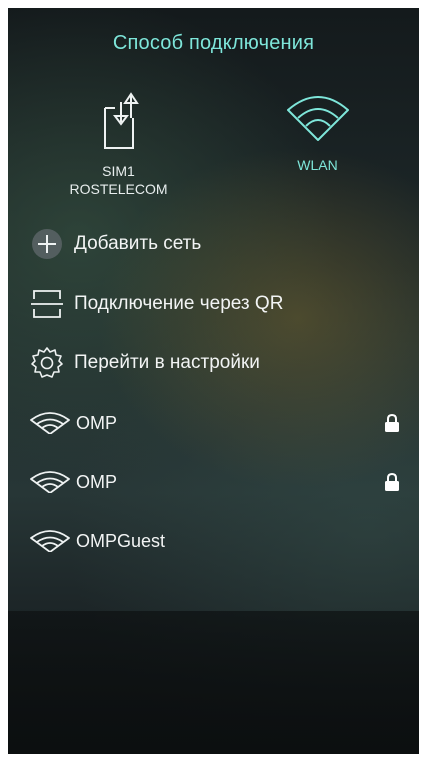  I want to click on page-title: Способ подключения, so click(213, 43).